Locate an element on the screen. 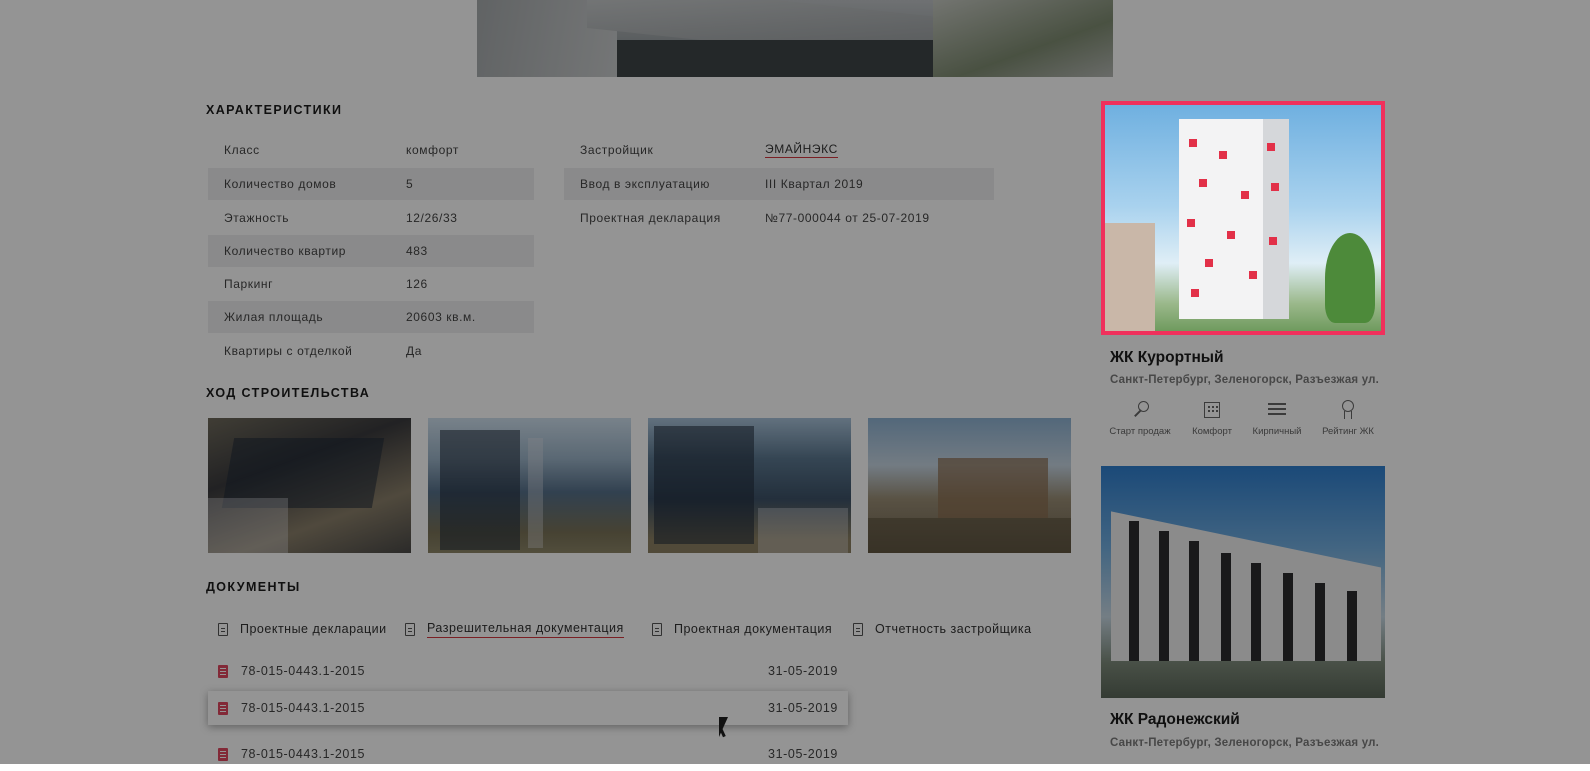 This screenshot has width=1590, height=771. char-label: Жилая площадь is located at coordinates (274, 317).